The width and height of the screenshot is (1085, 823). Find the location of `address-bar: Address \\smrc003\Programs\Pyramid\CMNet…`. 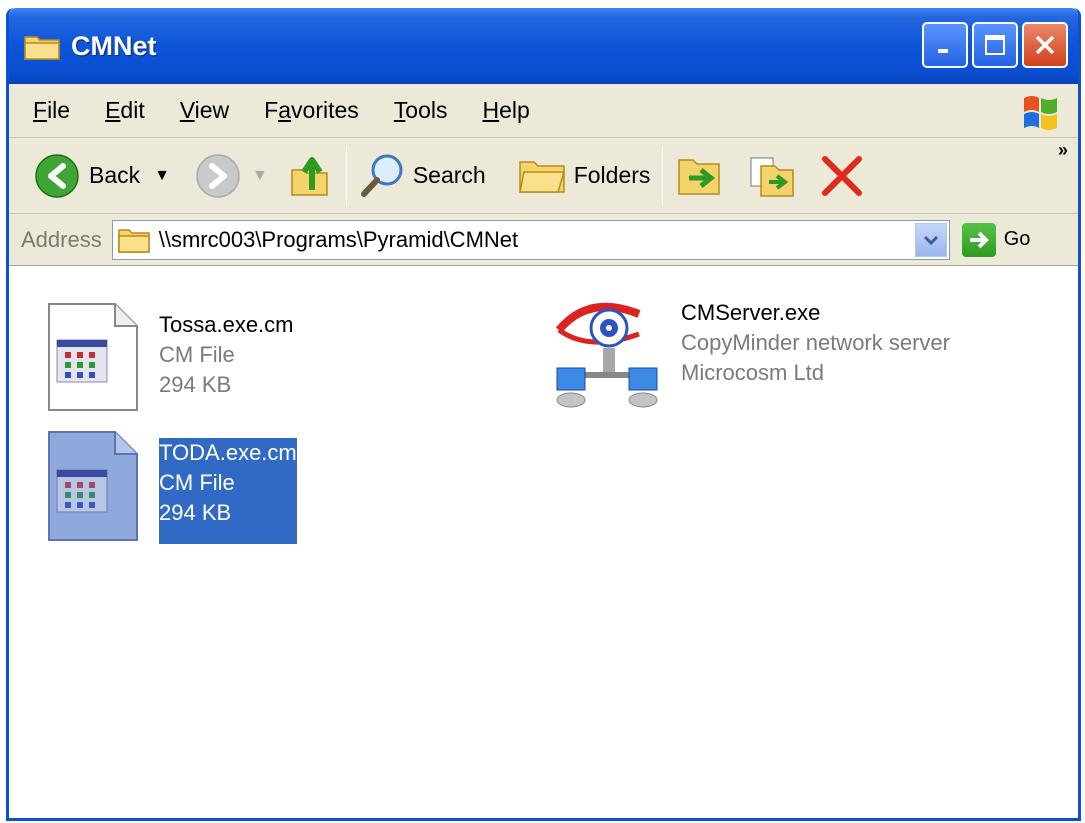

address-bar: Address \\smrc003\Programs\Pyramid\CMNet… is located at coordinates (543, 240).